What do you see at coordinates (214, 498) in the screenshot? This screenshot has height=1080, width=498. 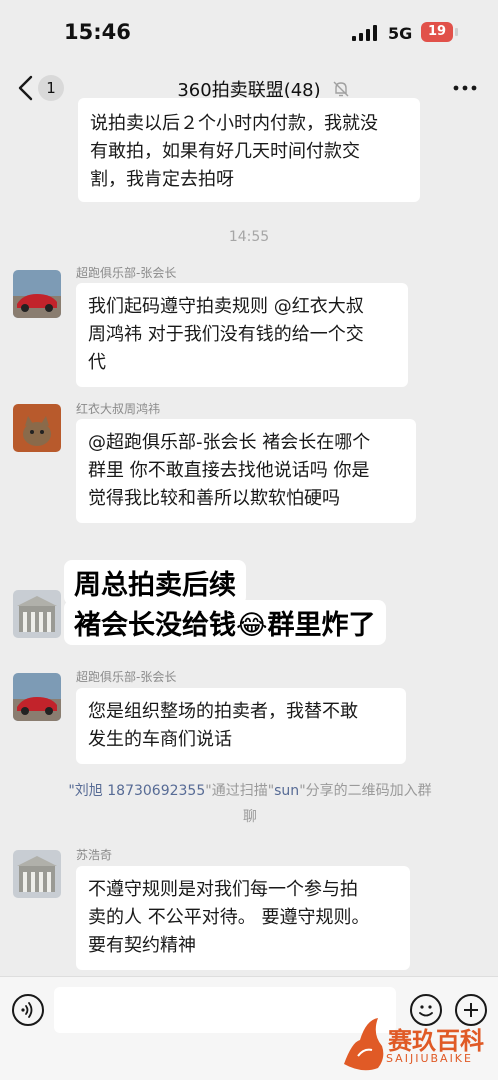 I see `message-line: 觉得我比较和善所以欺软怕硬吗` at bounding box center [214, 498].